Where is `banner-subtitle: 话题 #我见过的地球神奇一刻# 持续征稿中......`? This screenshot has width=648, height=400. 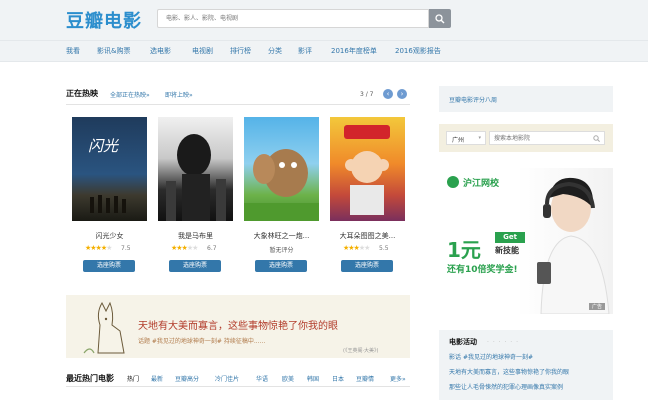 banner-subtitle: 话题 #我见过的地球神奇一刻# 持续征稿中...... is located at coordinates (202, 341).